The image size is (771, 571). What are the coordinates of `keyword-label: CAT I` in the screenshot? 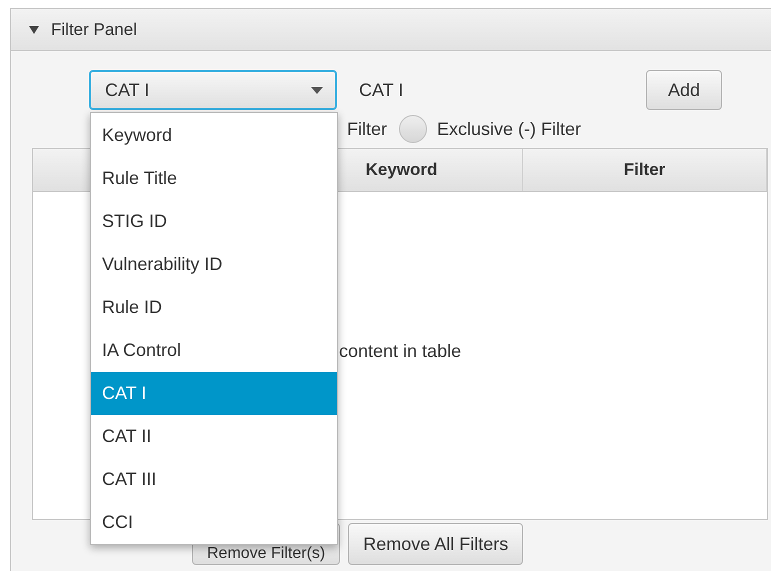 It's located at (381, 90).